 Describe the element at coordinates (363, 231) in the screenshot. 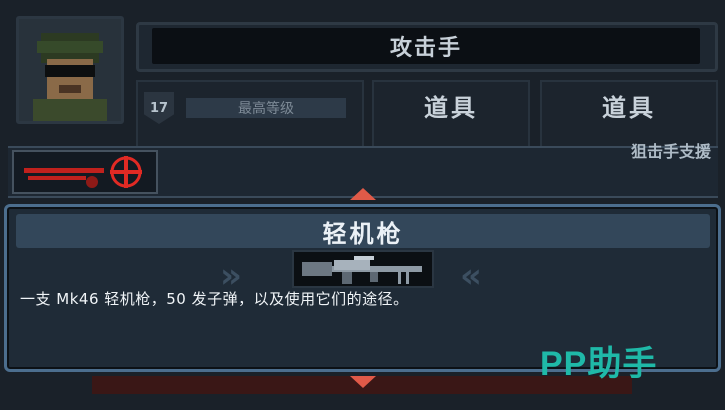

I see `dialog-title: 轻机枪` at that location.